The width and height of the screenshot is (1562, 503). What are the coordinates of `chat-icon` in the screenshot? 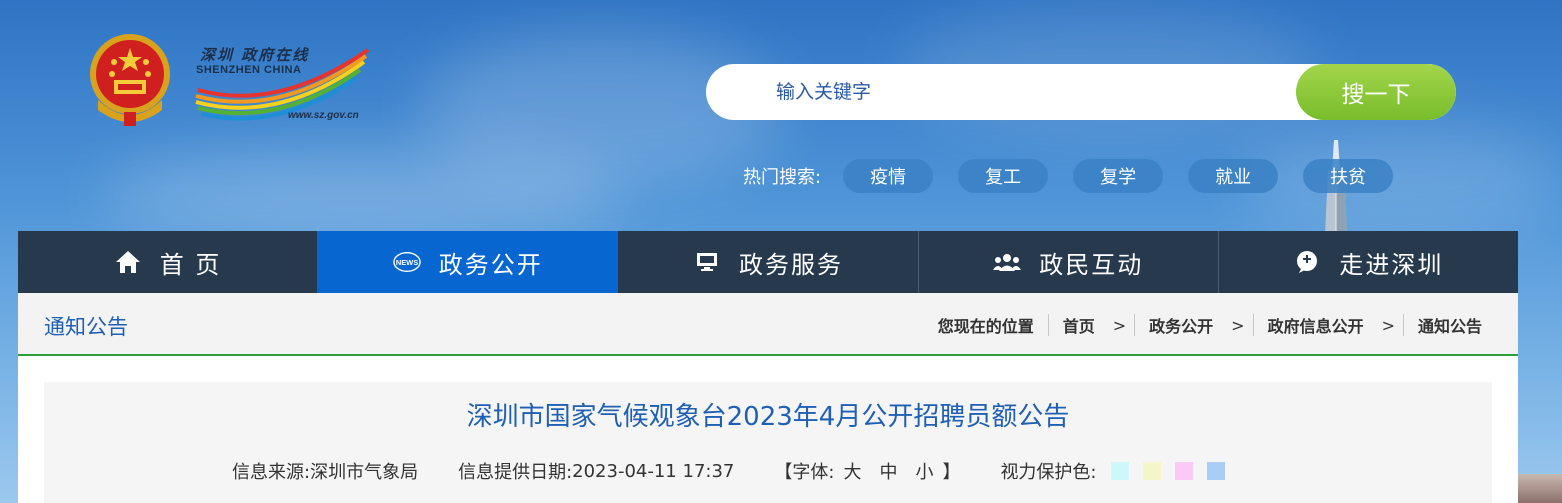 It's located at (1307, 262).